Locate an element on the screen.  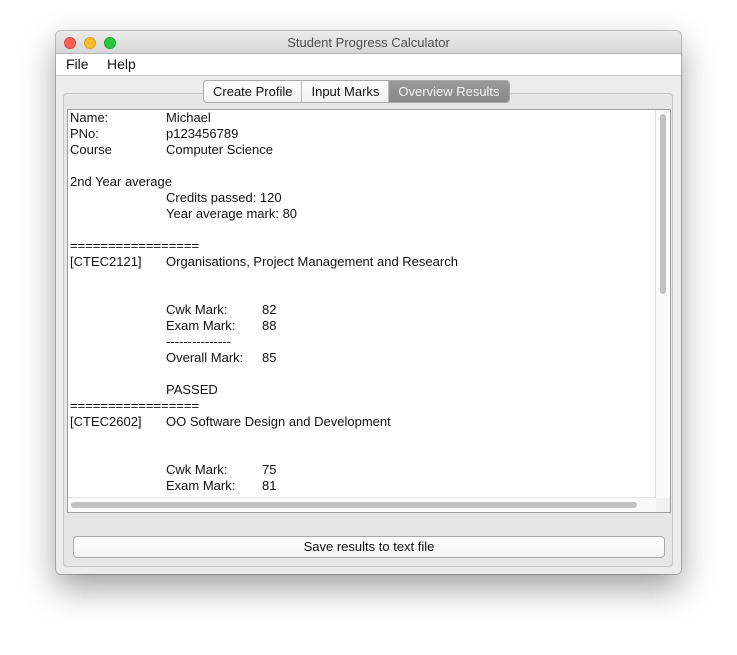
menu-file: File is located at coordinates (77, 64).